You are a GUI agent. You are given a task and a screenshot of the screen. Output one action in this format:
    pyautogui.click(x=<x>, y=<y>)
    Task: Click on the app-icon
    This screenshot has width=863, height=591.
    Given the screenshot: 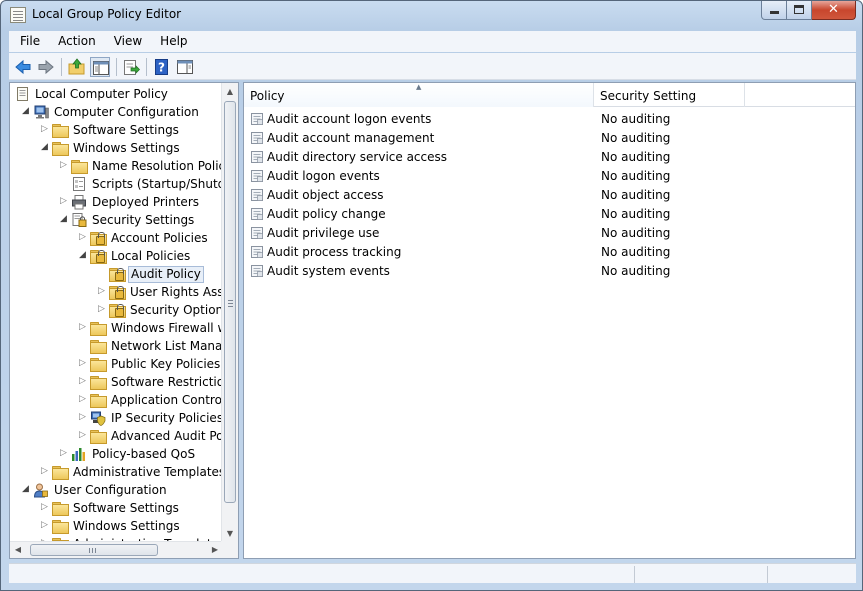 What is the action you would take?
    pyautogui.click(x=18, y=15)
    